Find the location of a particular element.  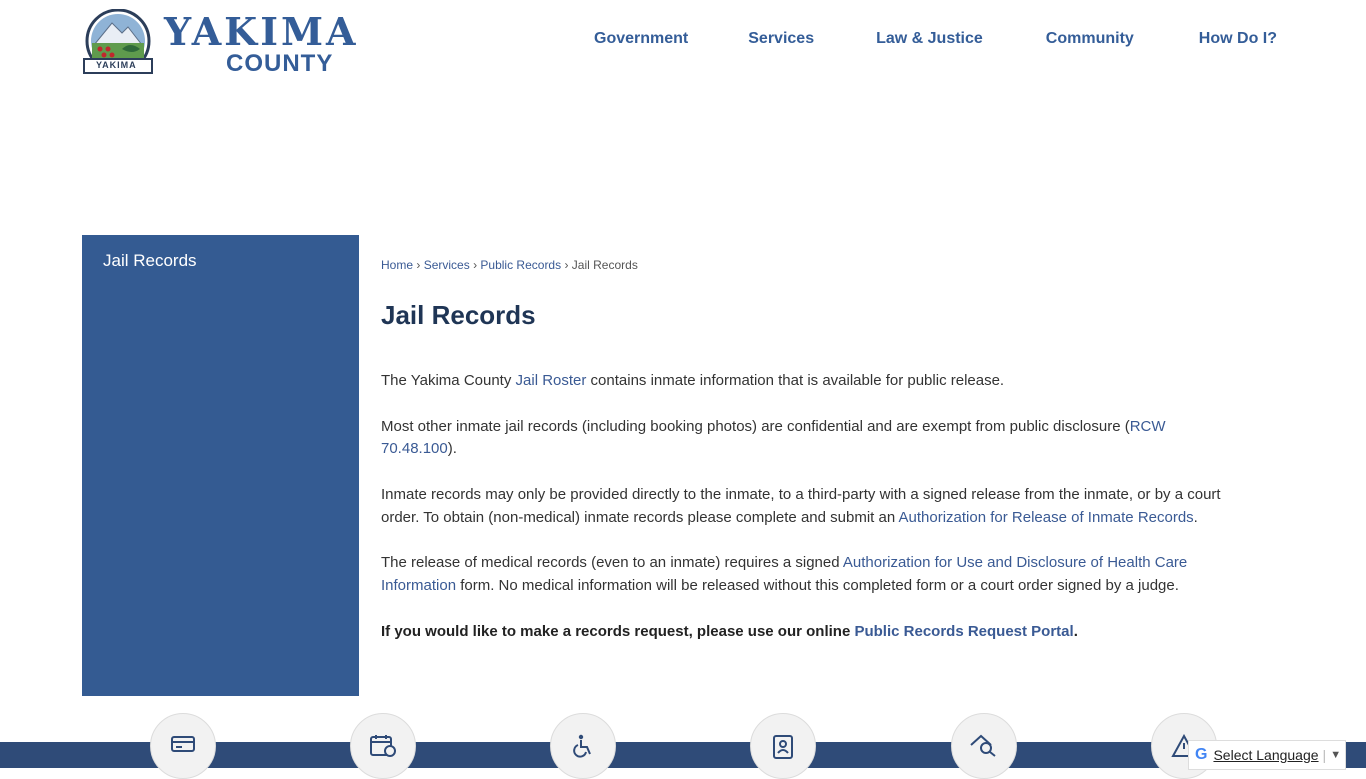

records-portal-link: Public Records Request Portal is located at coordinates (963, 631).